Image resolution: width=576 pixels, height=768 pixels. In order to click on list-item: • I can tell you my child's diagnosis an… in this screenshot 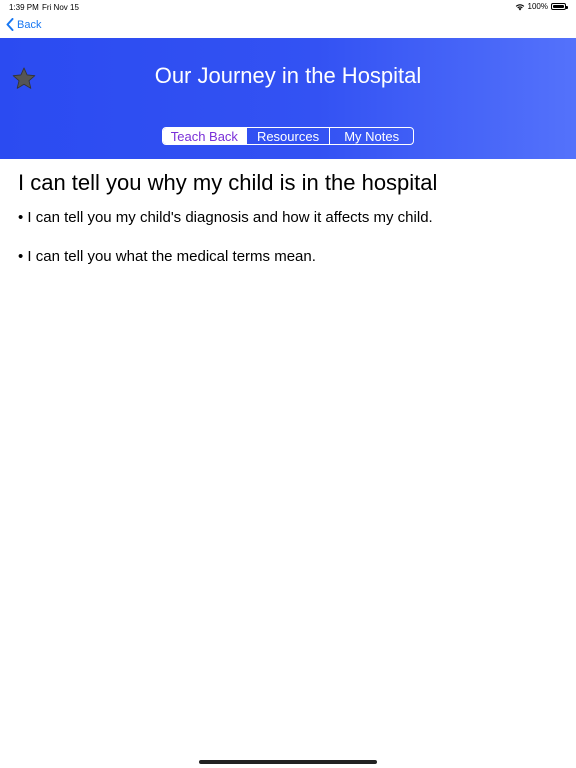, I will do `click(225, 217)`.